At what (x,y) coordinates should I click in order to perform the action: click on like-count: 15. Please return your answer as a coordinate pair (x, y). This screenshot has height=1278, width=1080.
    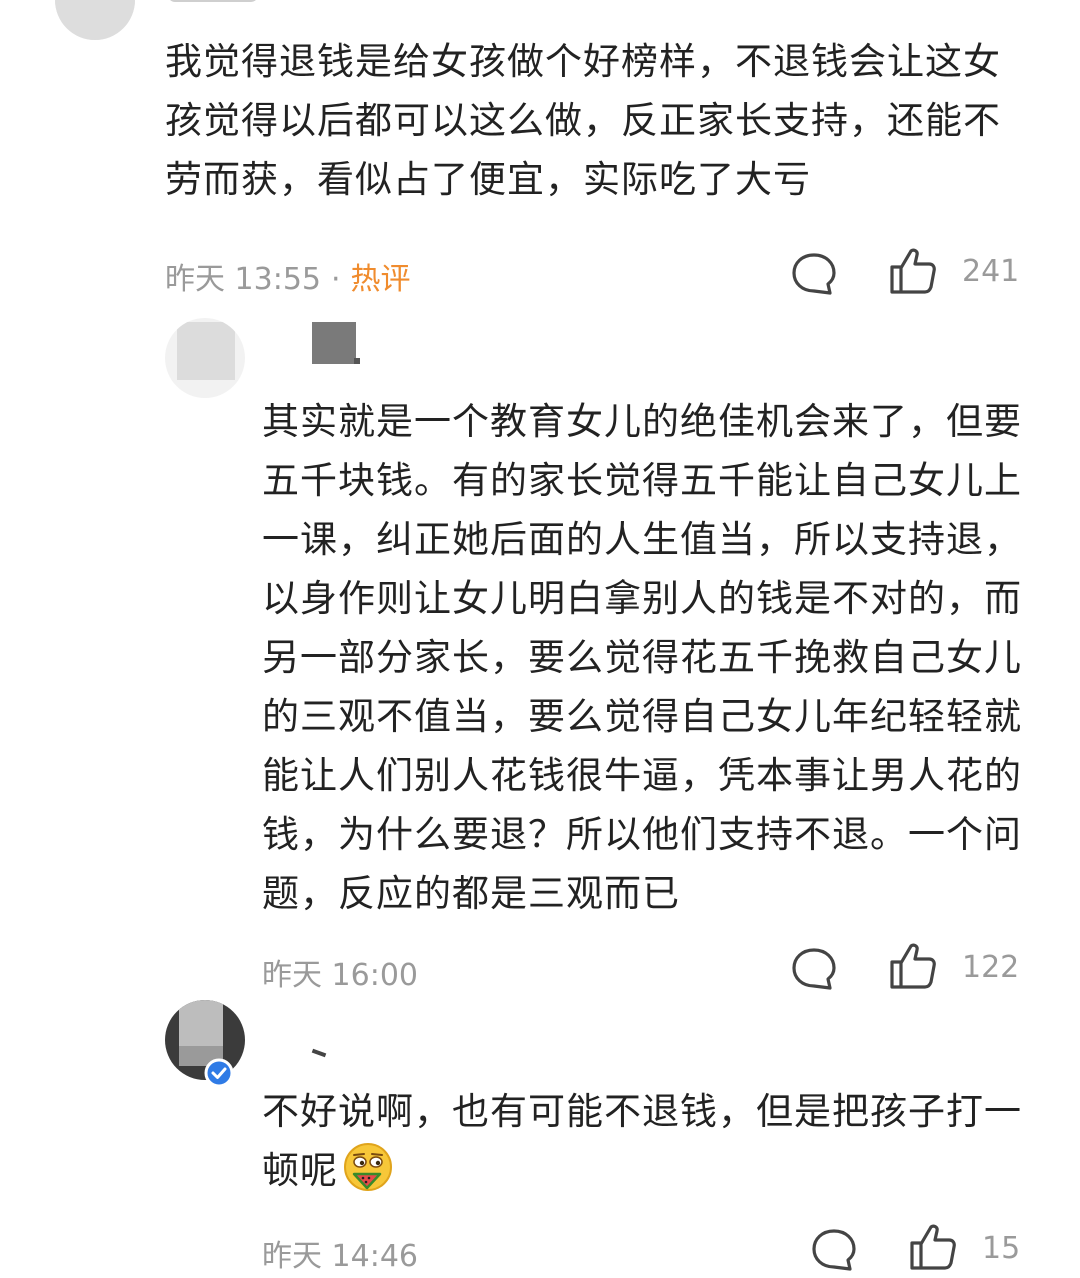
    Looking at the image, I should click on (1001, 1248).